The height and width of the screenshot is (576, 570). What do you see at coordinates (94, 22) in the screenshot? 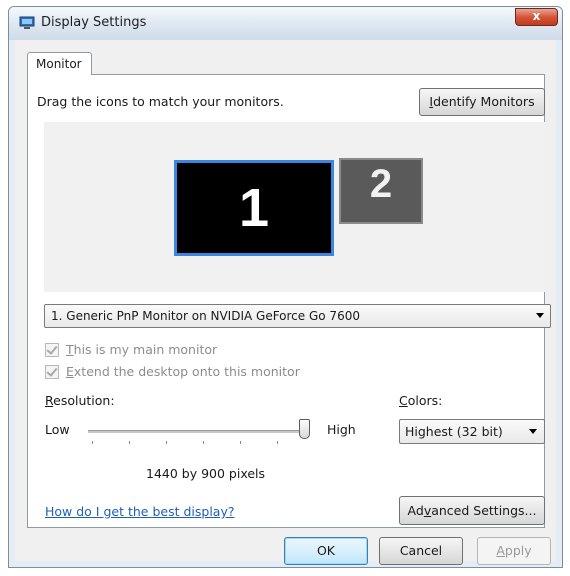
I see `window-title: Display Settings` at bounding box center [94, 22].